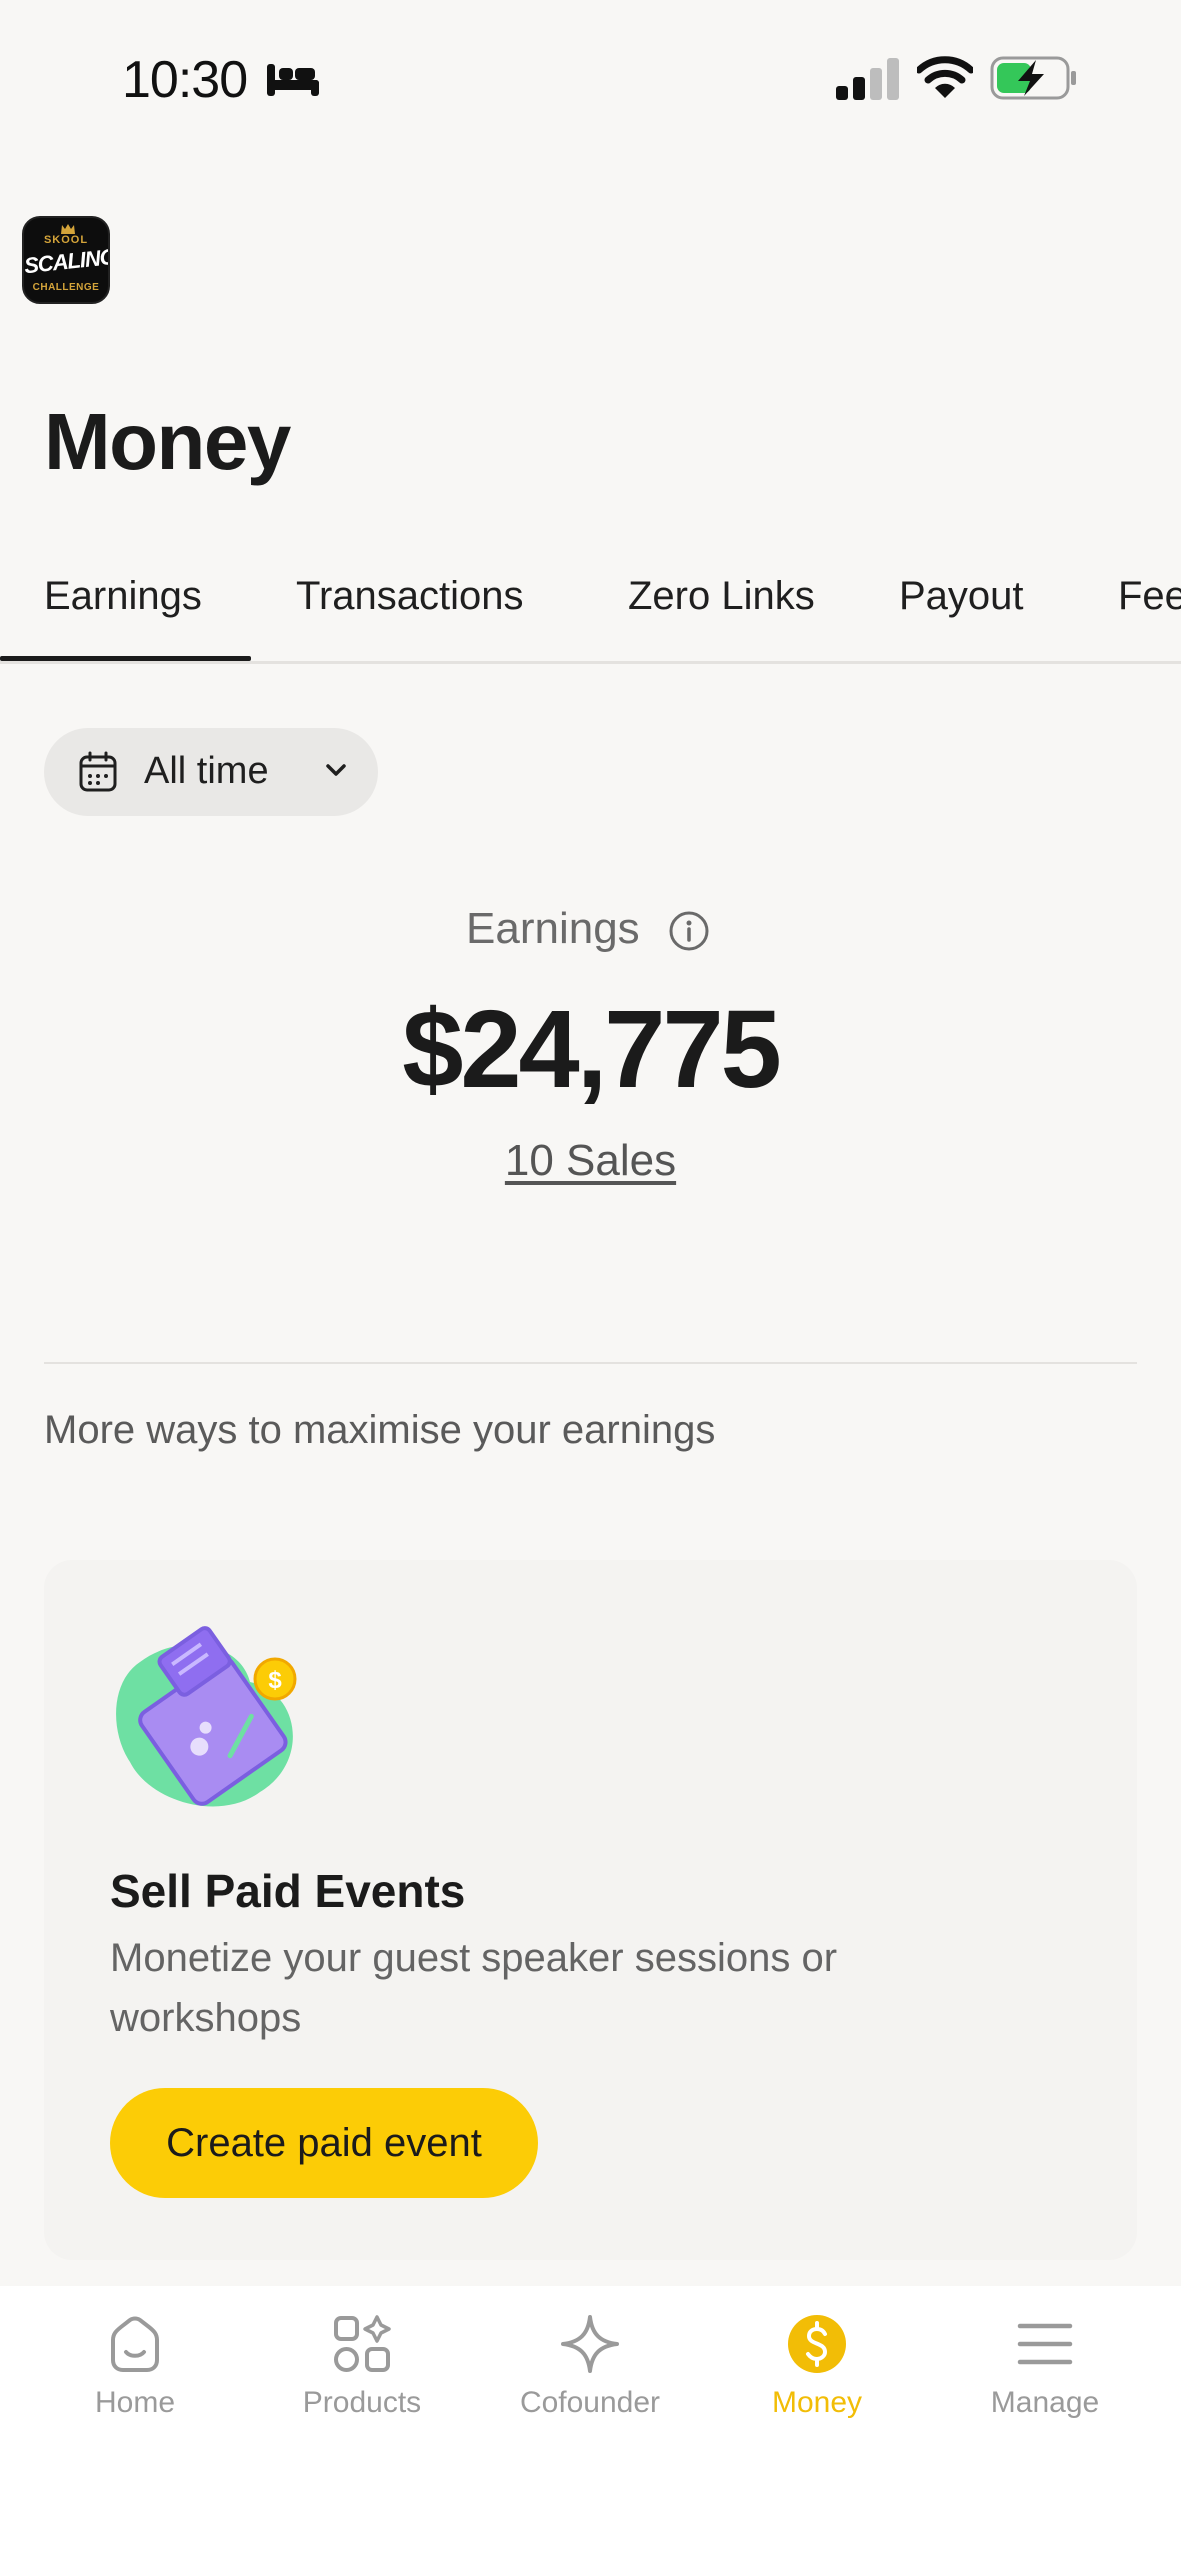 The height and width of the screenshot is (2560, 1181). What do you see at coordinates (945, 77) in the screenshot?
I see `wifi-icon` at bounding box center [945, 77].